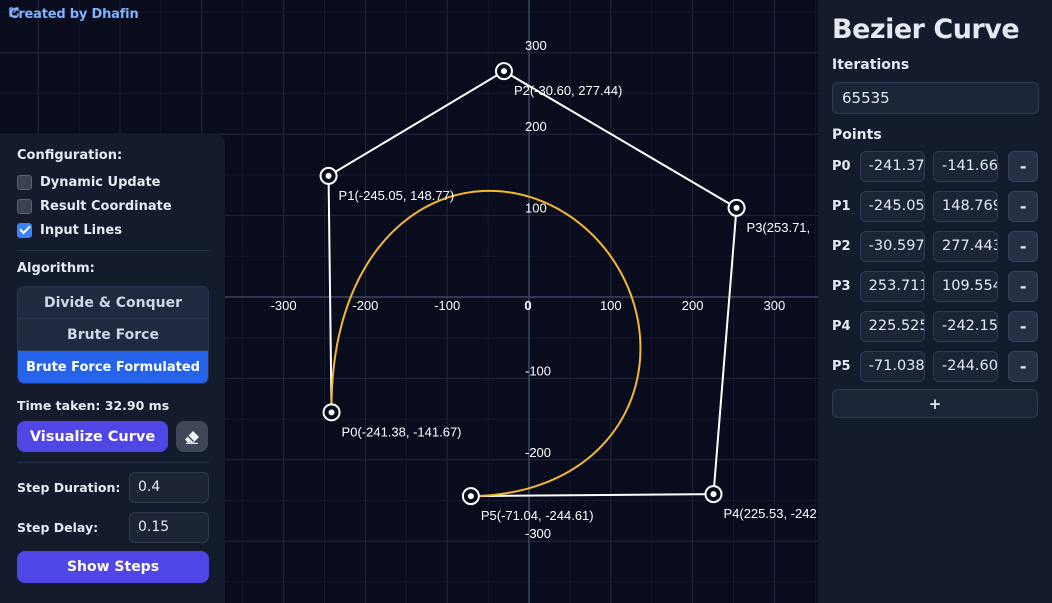 The image size is (1052, 603). Describe the element at coordinates (93, 405) in the screenshot. I see `time-taken: Time taken: 32.90 ms` at that location.